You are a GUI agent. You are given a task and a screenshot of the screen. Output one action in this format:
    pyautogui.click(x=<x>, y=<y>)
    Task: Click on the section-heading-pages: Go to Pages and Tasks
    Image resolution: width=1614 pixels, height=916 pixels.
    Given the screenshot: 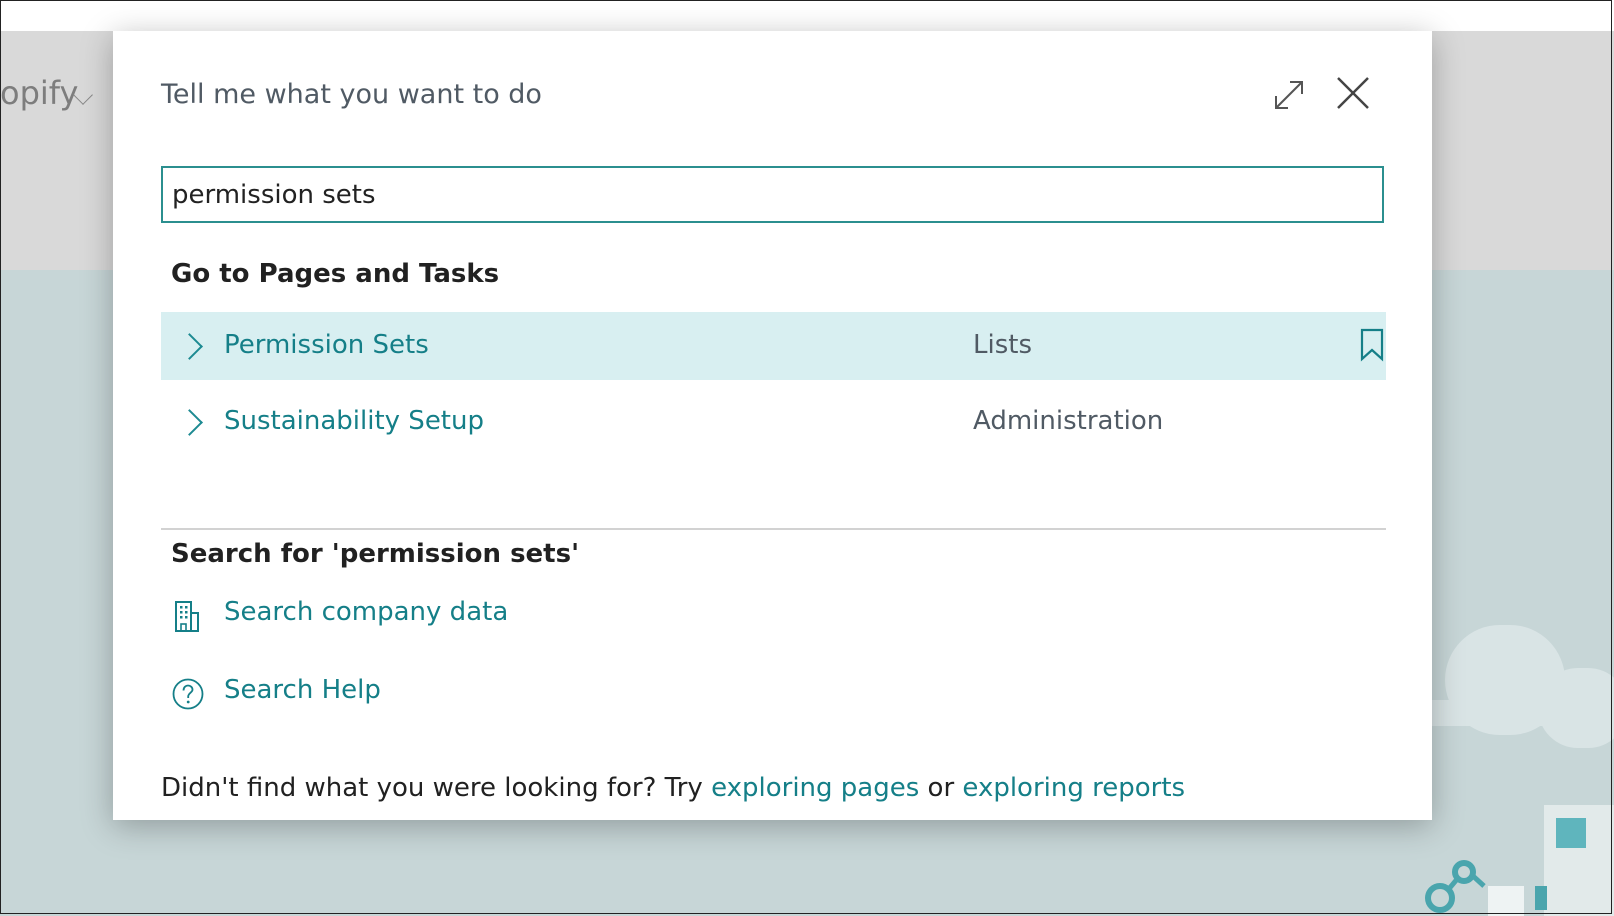 What is the action you would take?
    pyautogui.click(x=335, y=274)
    